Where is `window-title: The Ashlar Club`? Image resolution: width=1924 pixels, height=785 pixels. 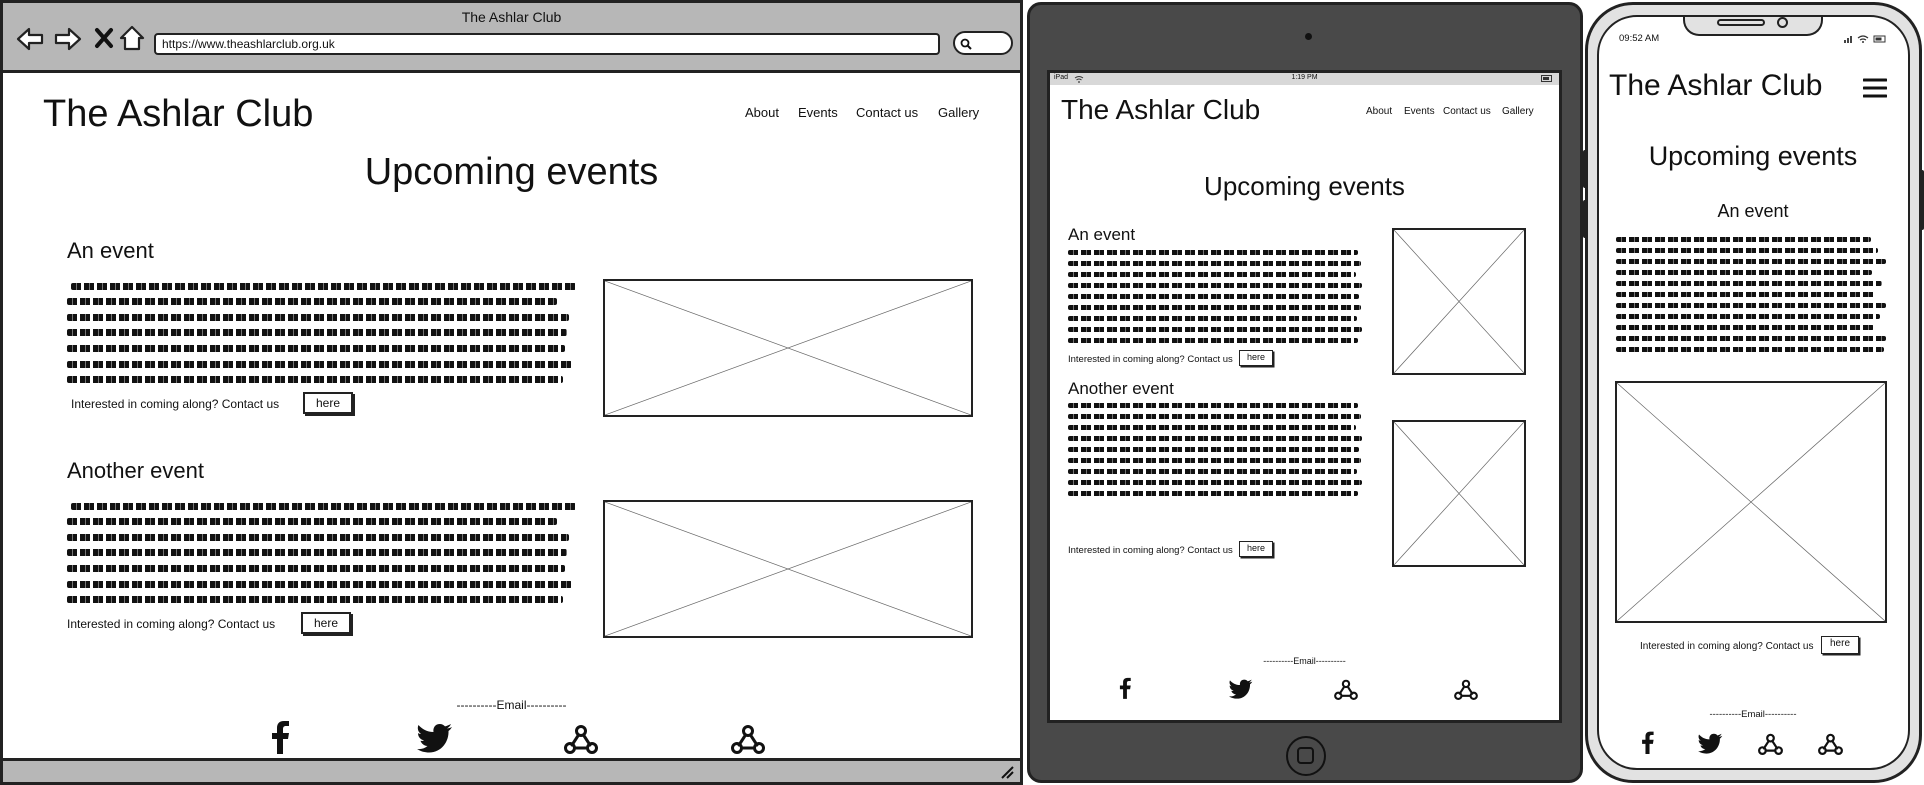 window-title: The Ashlar Club is located at coordinates (511, 17).